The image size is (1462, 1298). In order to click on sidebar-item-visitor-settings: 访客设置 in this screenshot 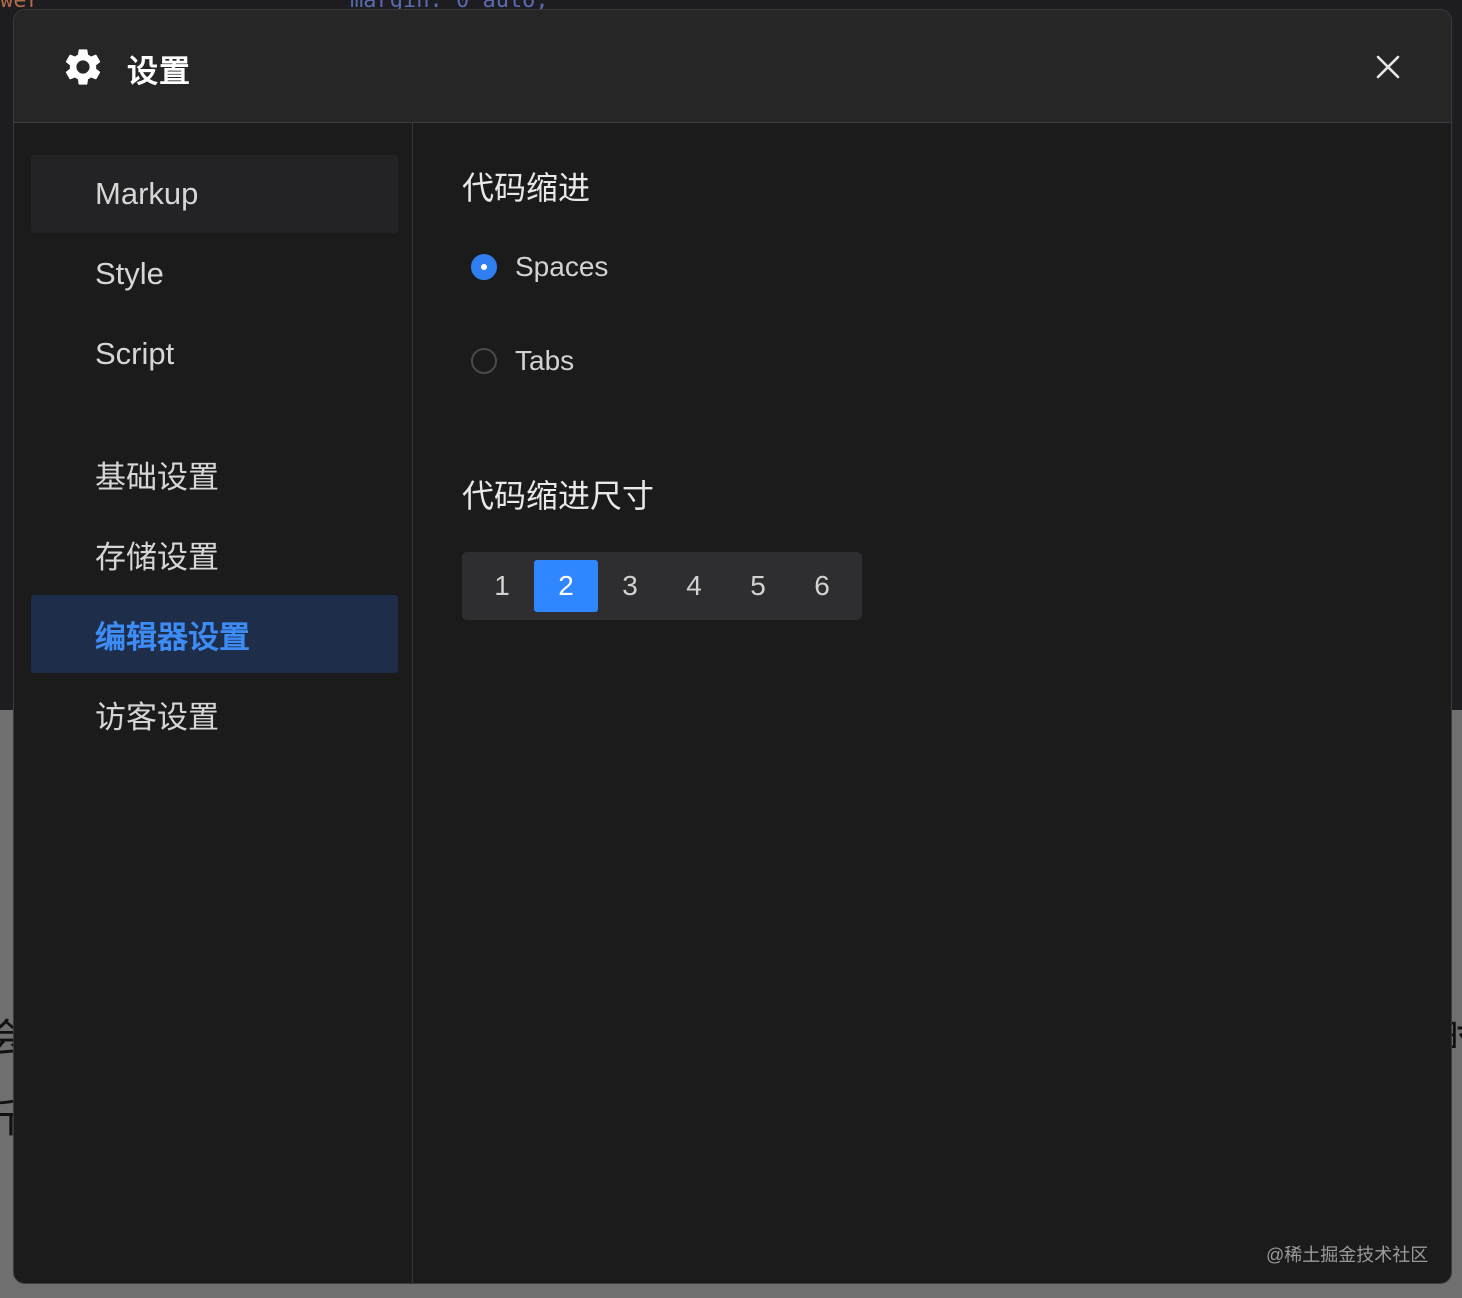, I will do `click(214, 714)`.